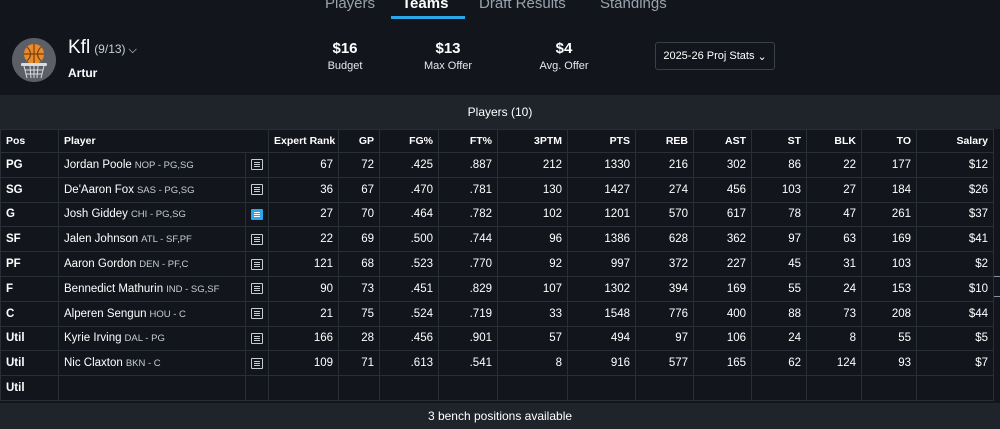 This screenshot has width=1000, height=429. What do you see at coordinates (113, 289) in the screenshot?
I see `player-name-link: Bennedict Mathurin` at bounding box center [113, 289].